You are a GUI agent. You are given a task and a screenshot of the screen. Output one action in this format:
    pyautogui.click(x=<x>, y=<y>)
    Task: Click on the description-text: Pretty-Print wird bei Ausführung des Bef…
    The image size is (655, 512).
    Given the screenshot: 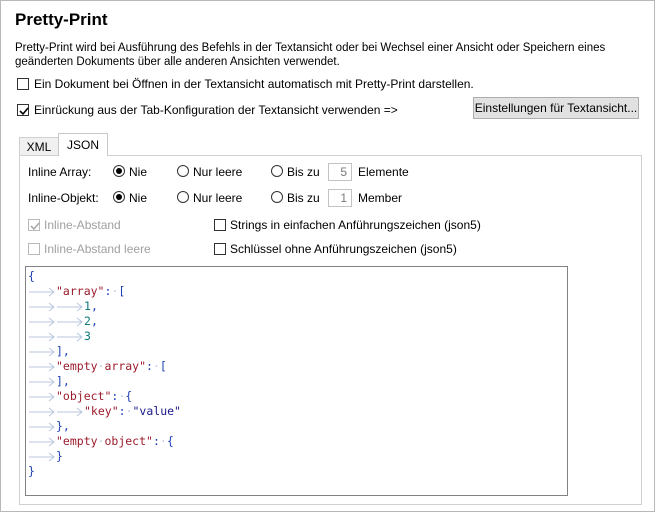 What is the action you would take?
    pyautogui.click(x=310, y=55)
    